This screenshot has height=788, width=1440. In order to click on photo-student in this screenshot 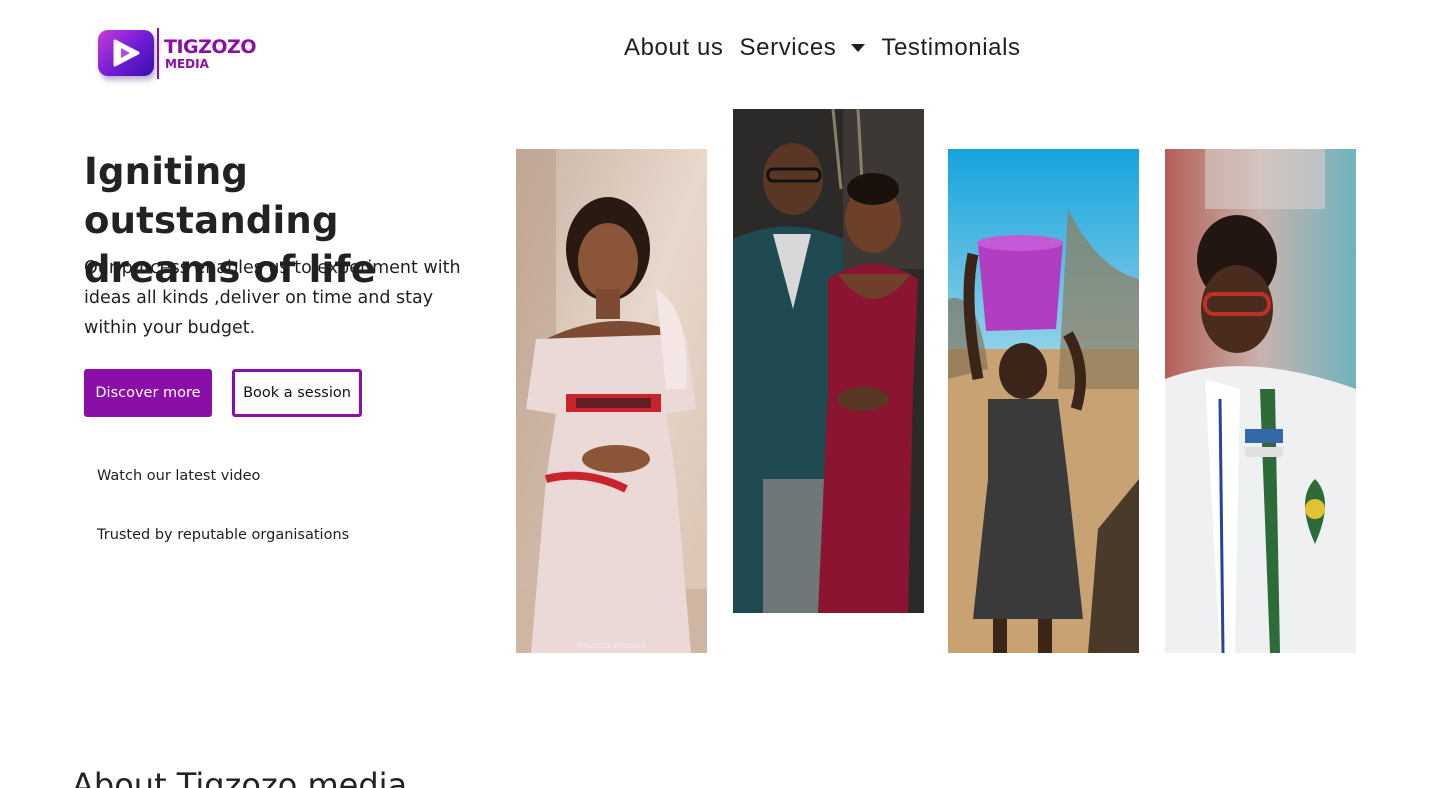, I will do `click(1260, 401)`.